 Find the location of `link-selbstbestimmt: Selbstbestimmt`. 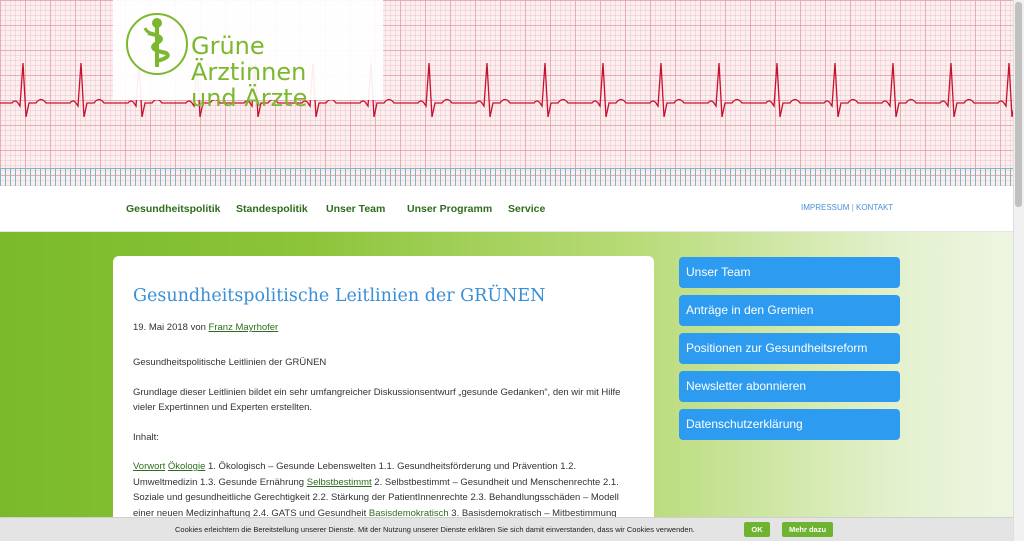

link-selbstbestimmt: Selbstbestimmt is located at coordinates (339, 482).